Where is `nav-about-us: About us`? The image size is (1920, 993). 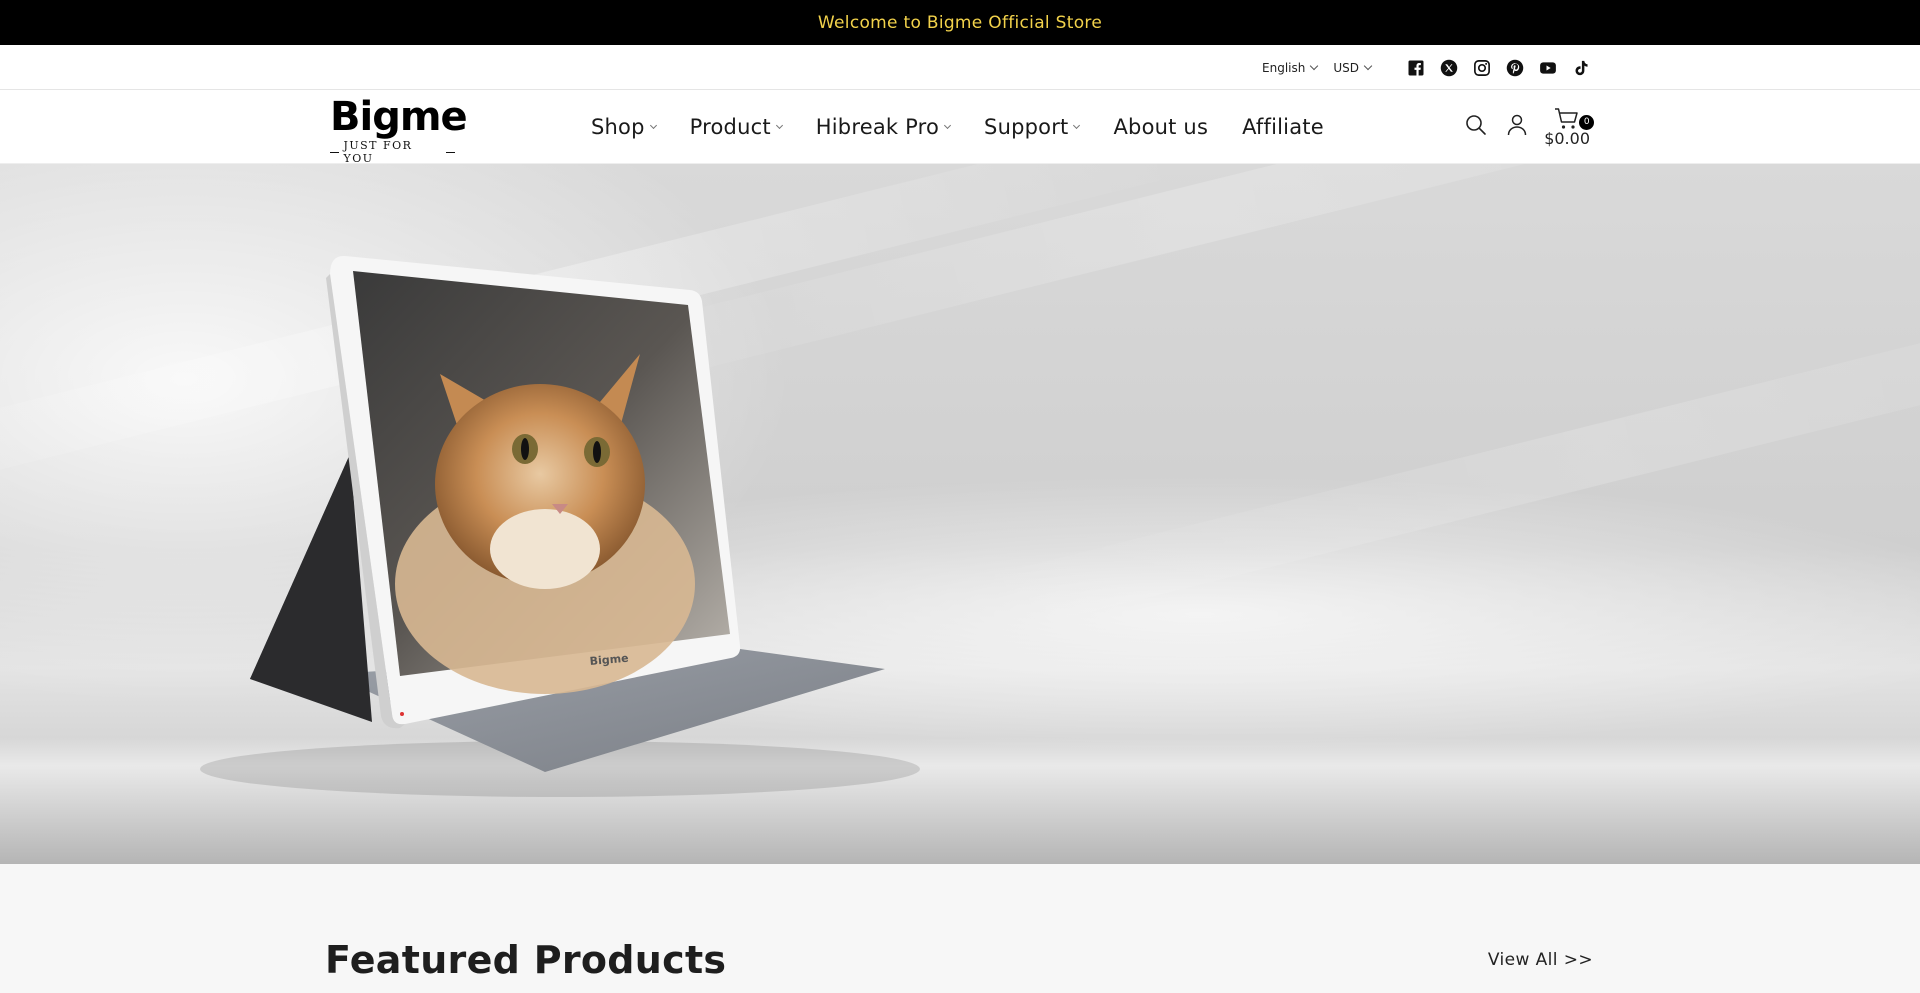
nav-about-us: About us is located at coordinates (1160, 127).